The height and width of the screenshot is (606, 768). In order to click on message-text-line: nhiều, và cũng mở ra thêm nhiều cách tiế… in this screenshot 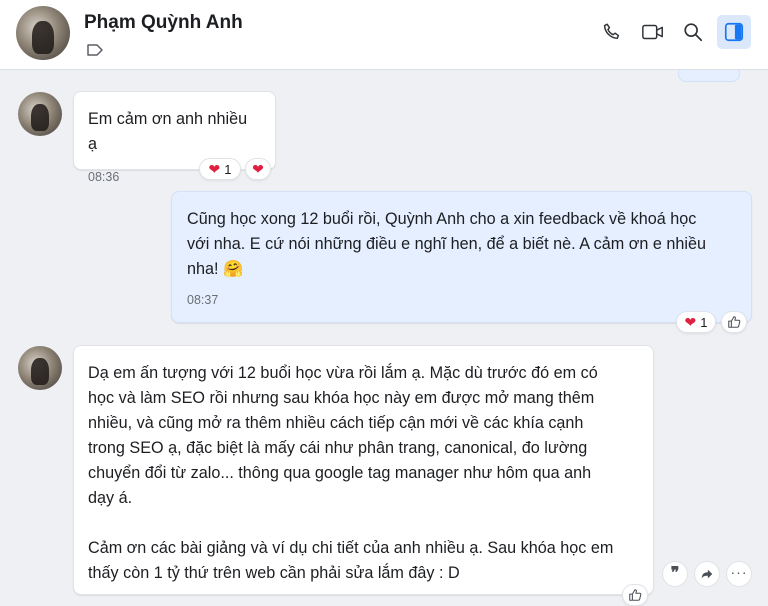, I will do `click(336, 423)`.